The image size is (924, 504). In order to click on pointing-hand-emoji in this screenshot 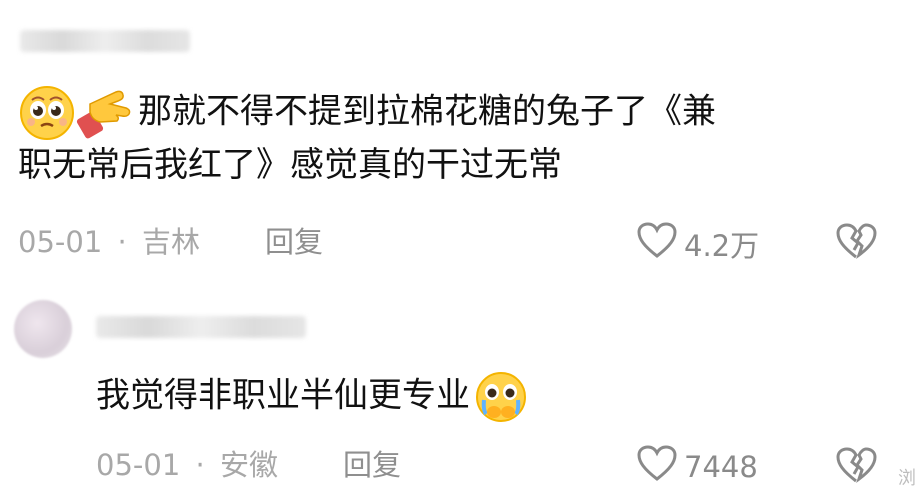, I will do `click(107, 113)`.